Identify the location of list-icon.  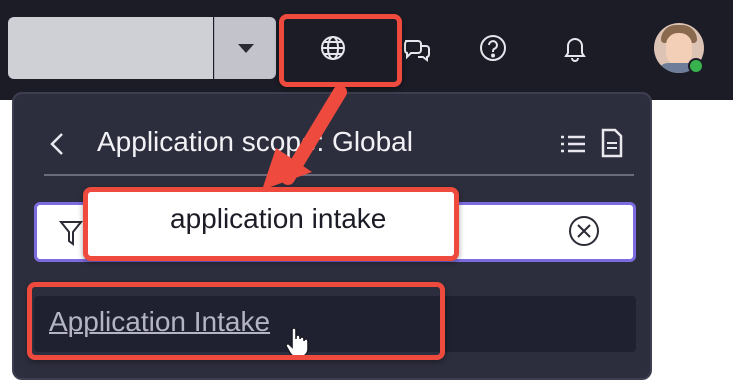
(573, 144).